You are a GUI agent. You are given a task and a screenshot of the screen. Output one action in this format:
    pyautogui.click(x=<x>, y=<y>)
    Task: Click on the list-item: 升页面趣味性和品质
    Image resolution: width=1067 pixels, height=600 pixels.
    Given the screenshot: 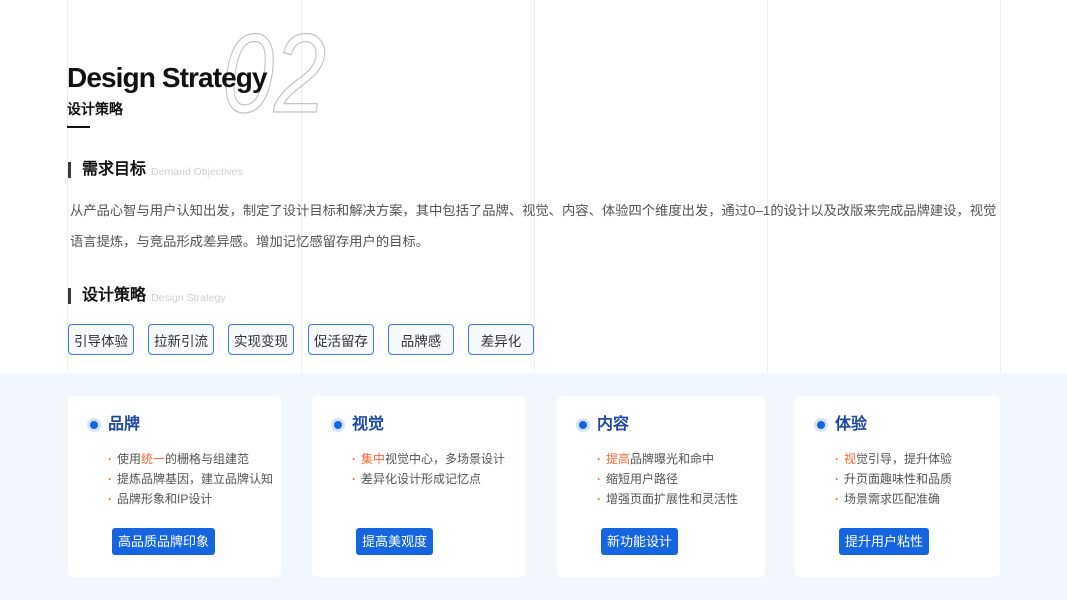 What is the action you would take?
    pyautogui.click(x=893, y=479)
    